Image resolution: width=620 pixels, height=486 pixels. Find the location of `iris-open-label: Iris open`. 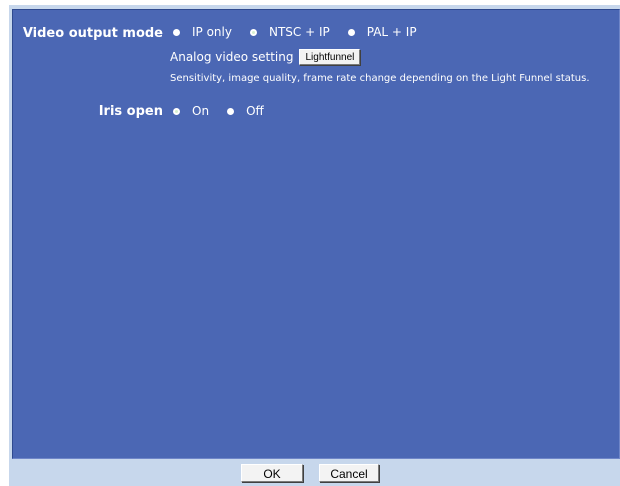

iris-open-label: Iris open is located at coordinates (130, 111).